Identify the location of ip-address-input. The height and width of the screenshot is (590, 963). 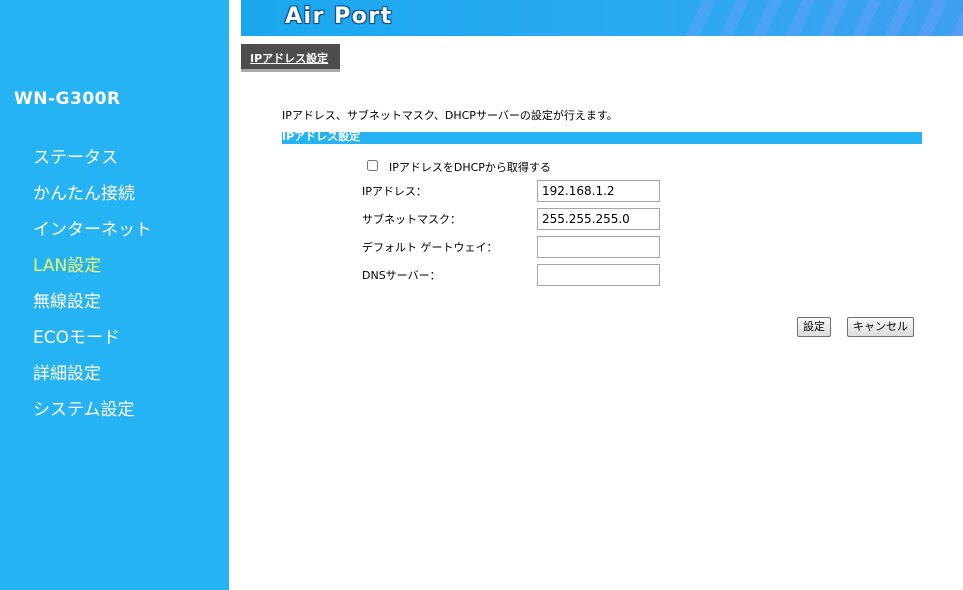
(598, 191).